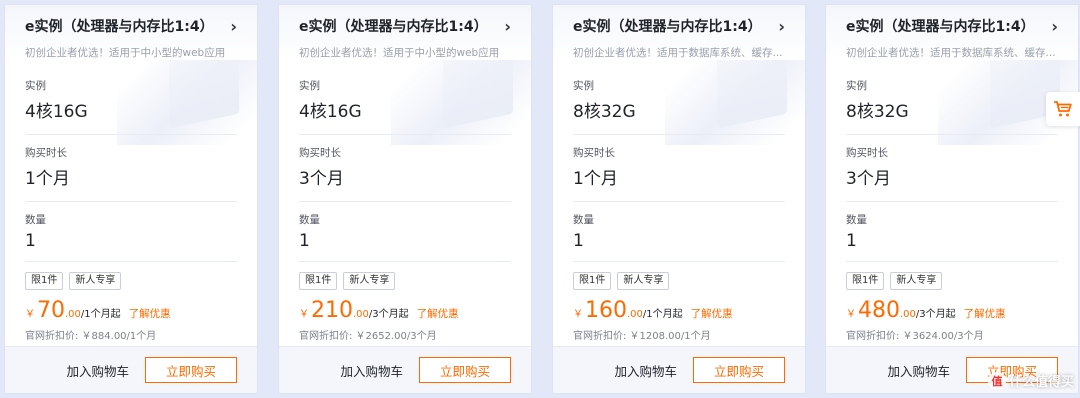 This screenshot has height=398, width=1080. Describe the element at coordinates (915, 336) in the screenshot. I see `original-price: 官网折扣价: ￥3624.00/3个月` at that location.